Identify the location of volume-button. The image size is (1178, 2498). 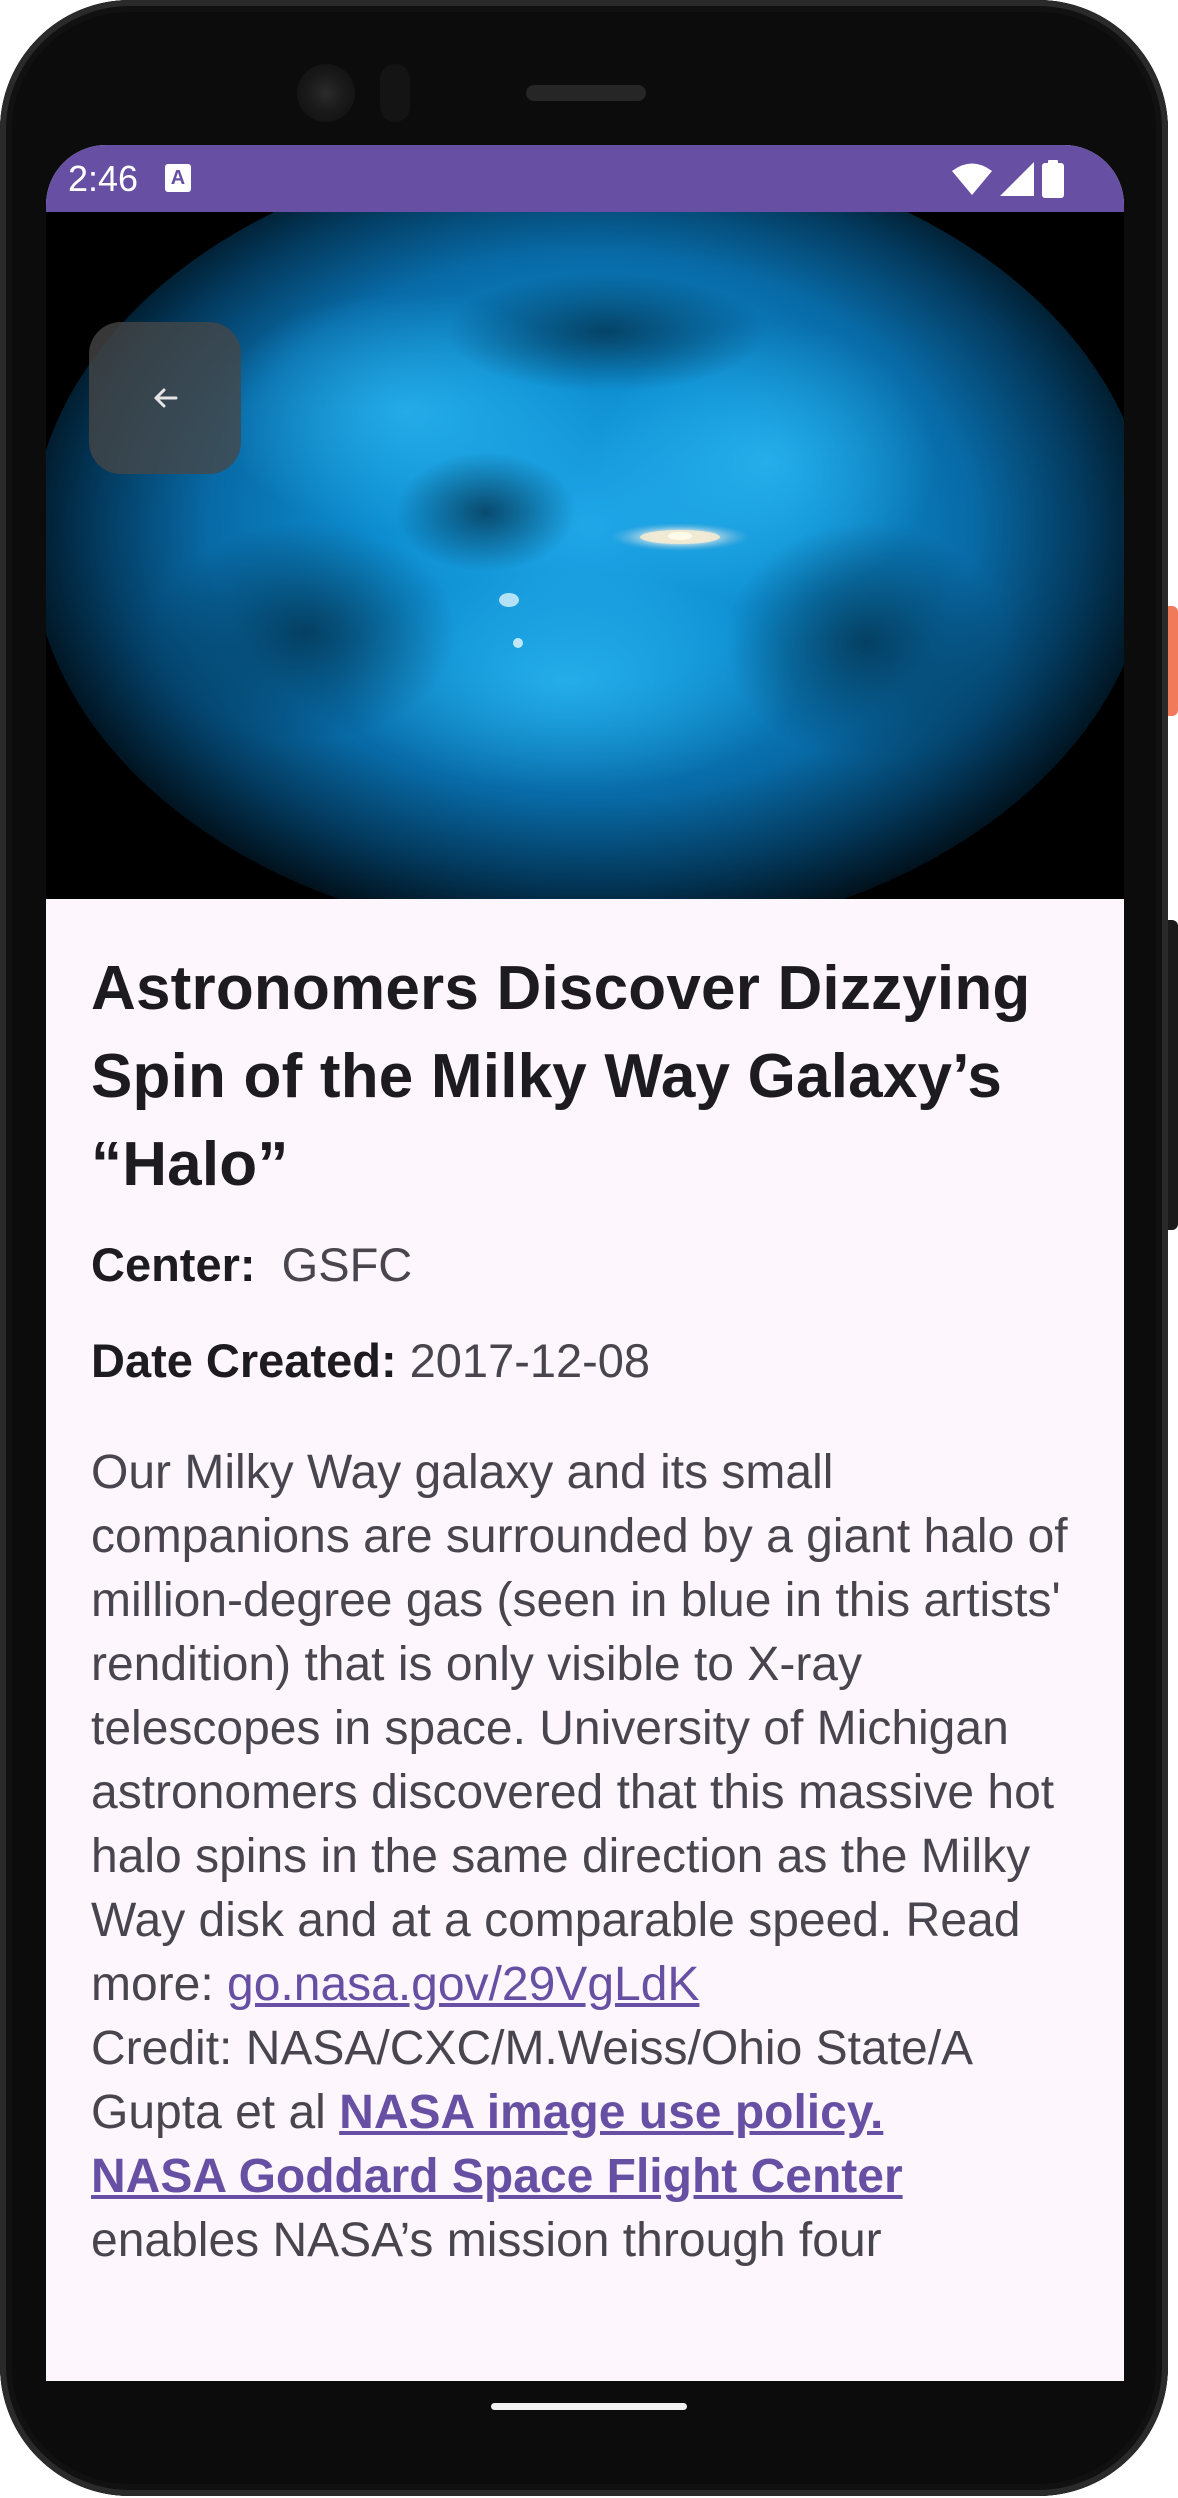
(1173, 1075).